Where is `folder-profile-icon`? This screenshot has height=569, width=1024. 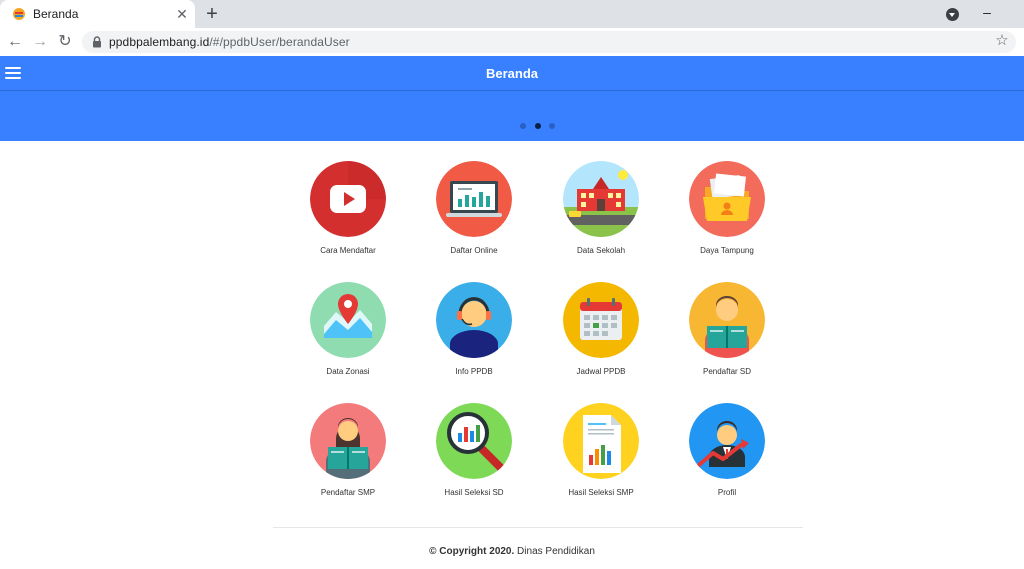 folder-profile-icon is located at coordinates (727, 199).